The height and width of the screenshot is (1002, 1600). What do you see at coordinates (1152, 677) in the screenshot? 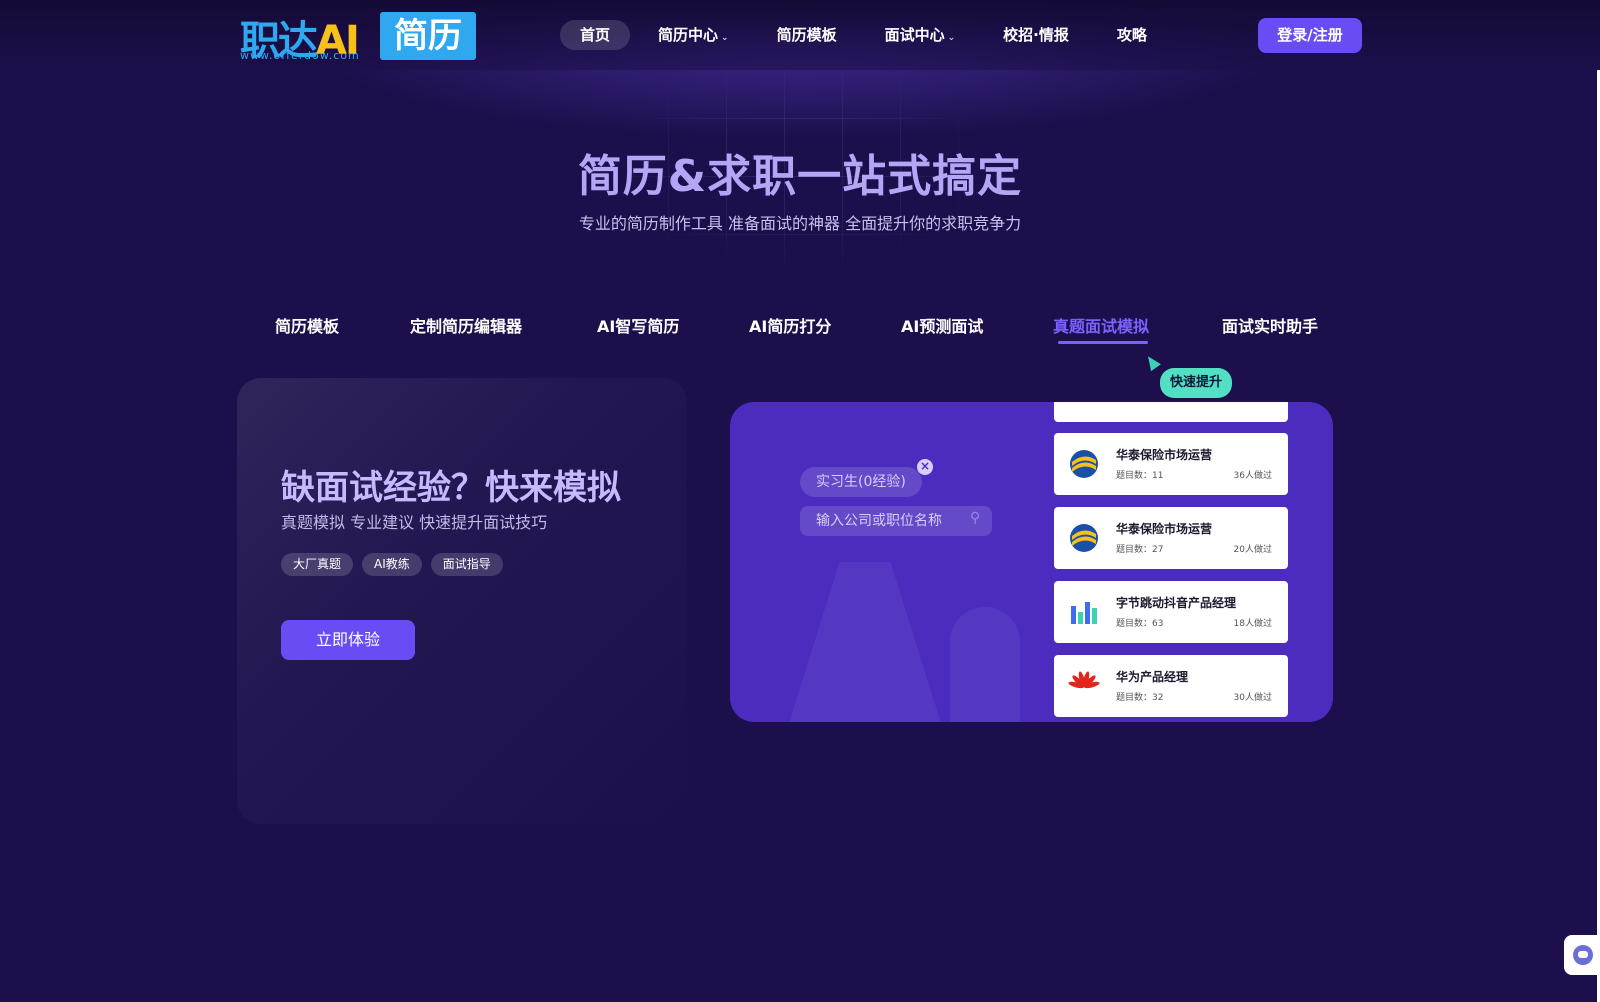
I see `job-title: 华为产品经理` at bounding box center [1152, 677].